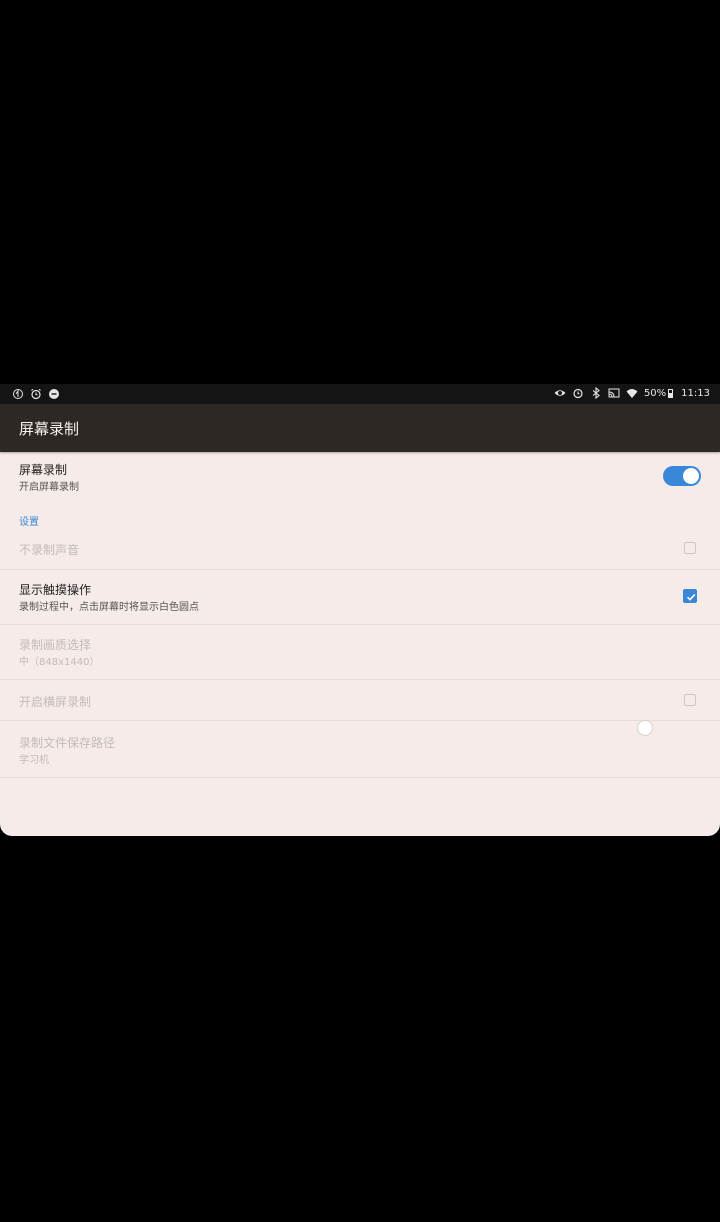 The width and height of the screenshot is (720, 1222). Describe the element at coordinates (614, 393) in the screenshot. I see `cast-icon` at that location.